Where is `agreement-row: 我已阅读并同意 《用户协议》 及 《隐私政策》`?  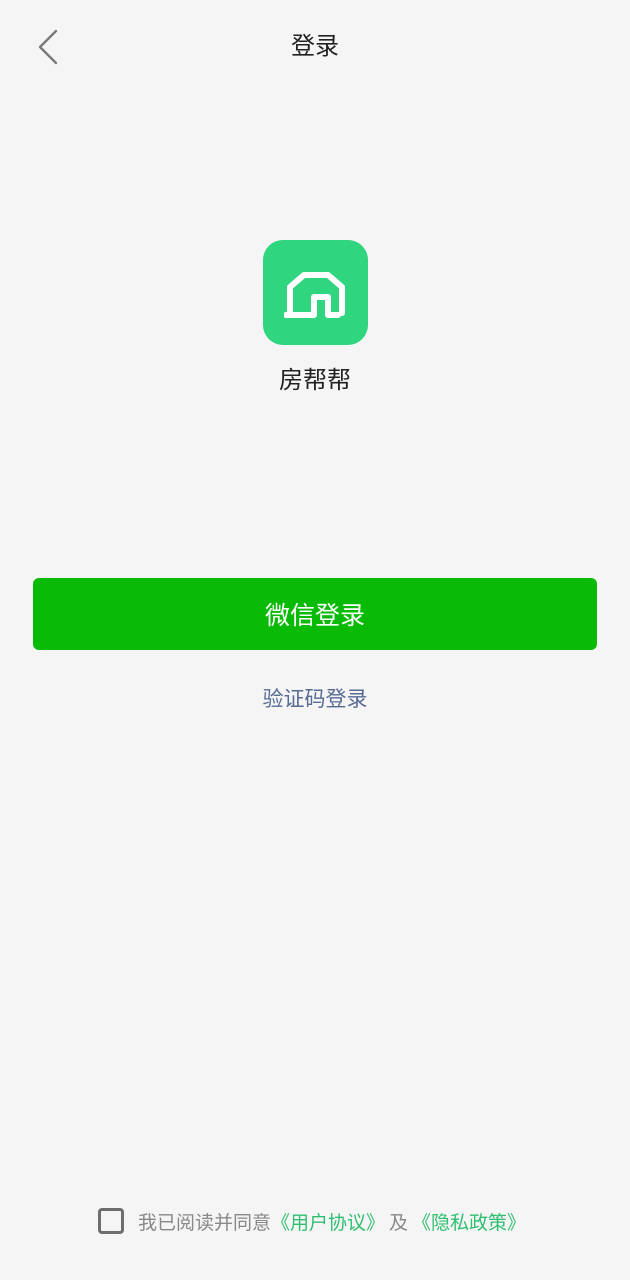
agreement-row: 我已阅读并同意 《用户协议》 及 《隐私政策》 is located at coordinates (312, 1221).